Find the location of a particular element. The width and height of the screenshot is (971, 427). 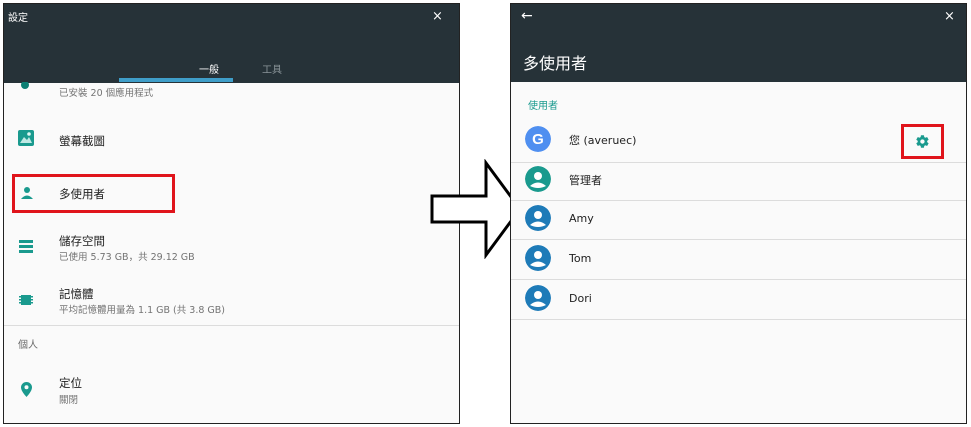

storage-label: 儲存空間 is located at coordinates (82, 241).